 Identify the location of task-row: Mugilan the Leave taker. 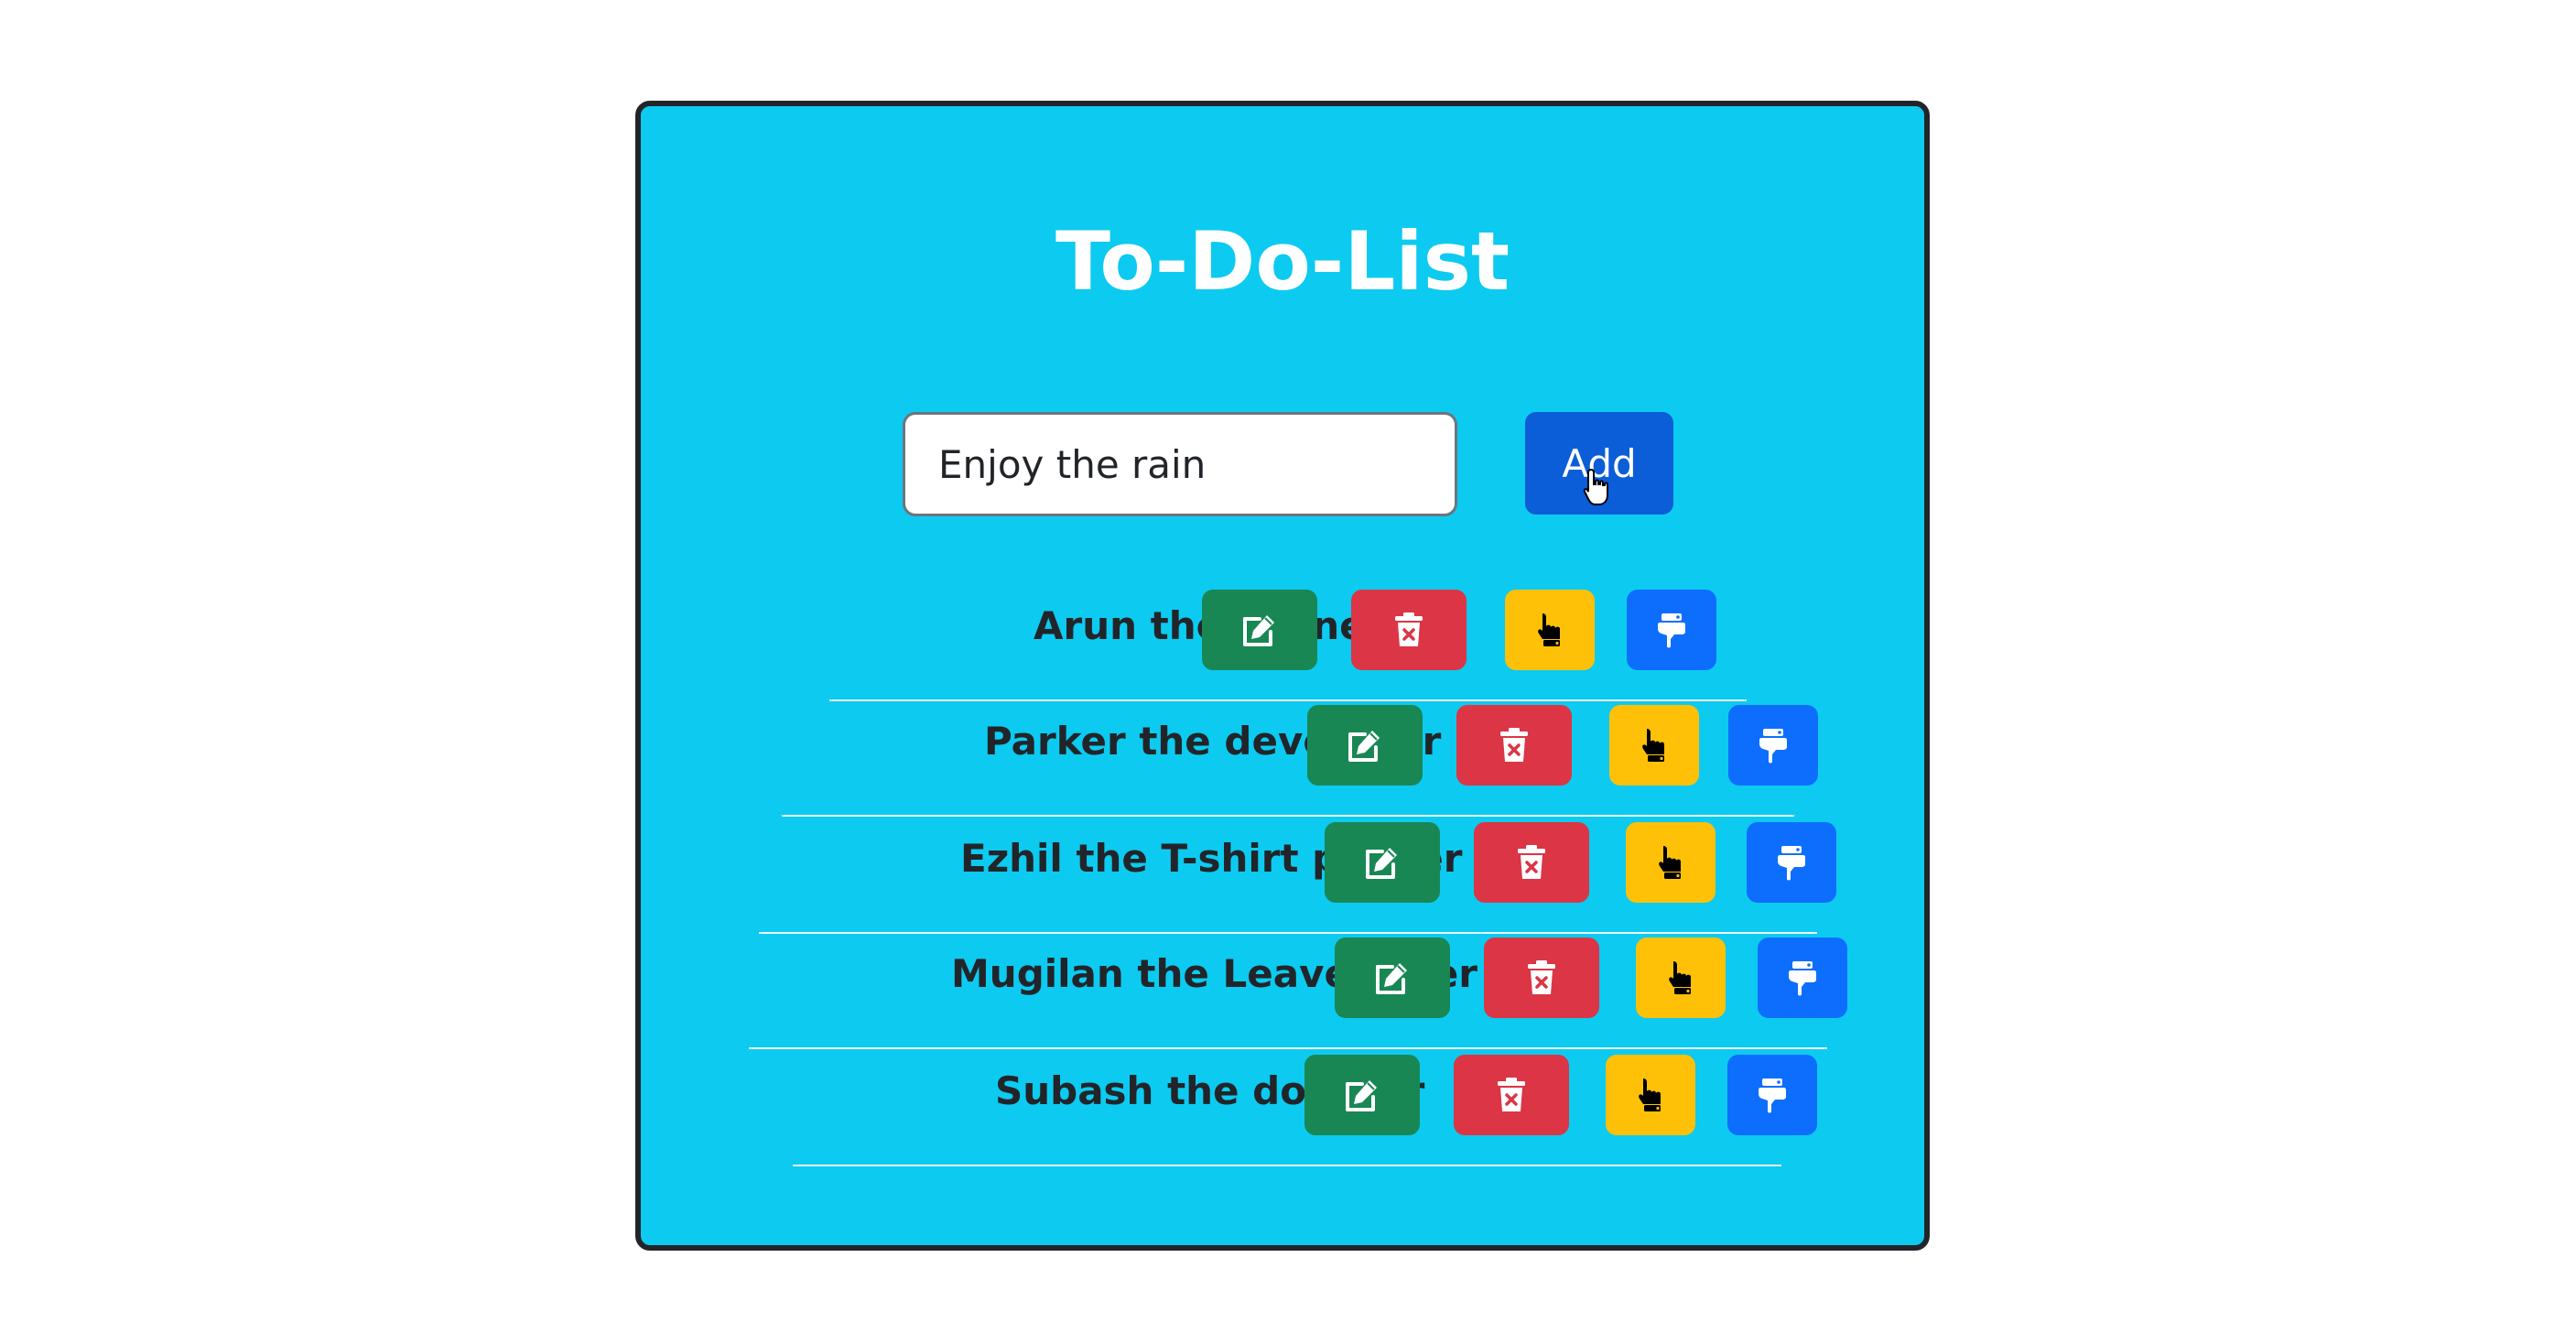
(1298, 991).